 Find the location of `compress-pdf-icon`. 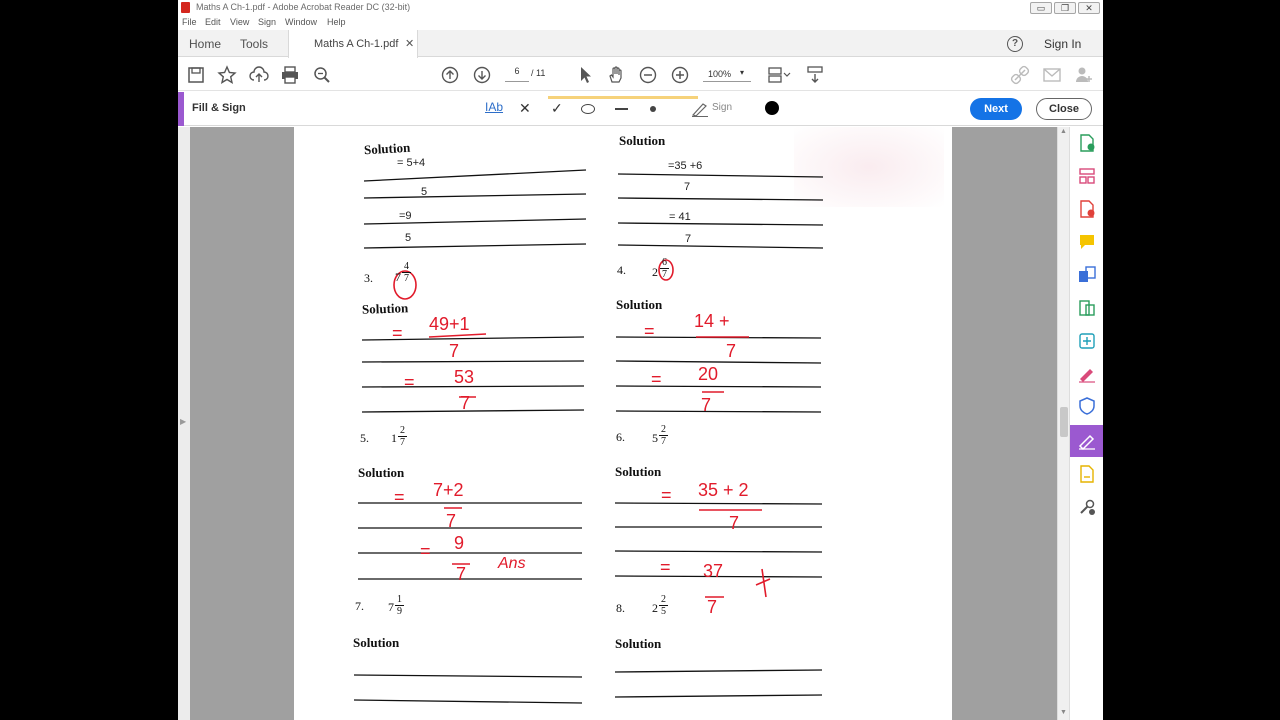

compress-pdf-icon is located at coordinates (1087, 308).